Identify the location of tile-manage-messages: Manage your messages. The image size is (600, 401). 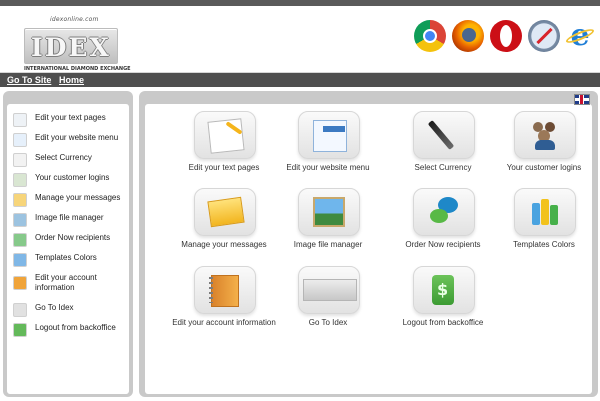
(222, 220).